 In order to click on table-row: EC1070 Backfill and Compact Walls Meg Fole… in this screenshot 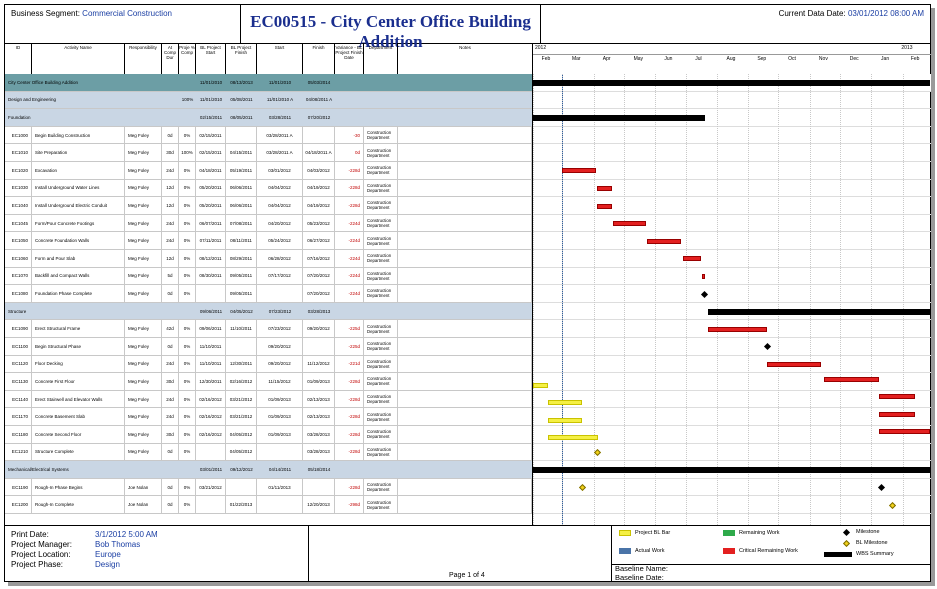, I will do `click(268, 276)`.